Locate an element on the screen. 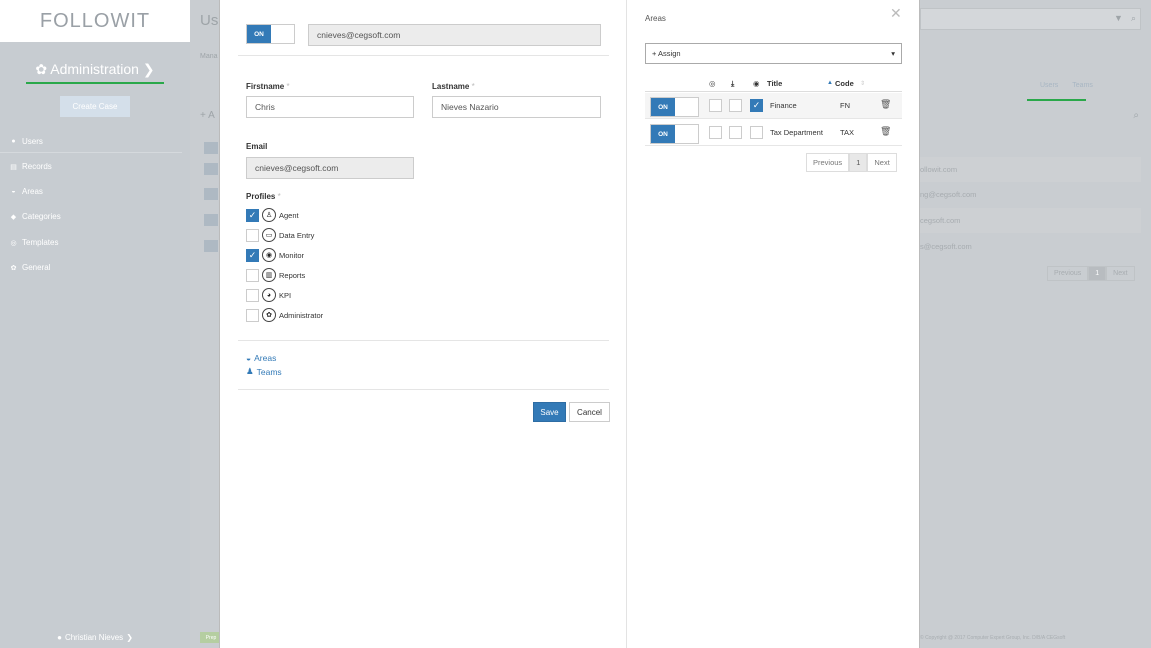 This screenshot has height=648, width=1151. area-row-tax-department: ON Tax Department TAX 🗑 is located at coordinates (773, 133).